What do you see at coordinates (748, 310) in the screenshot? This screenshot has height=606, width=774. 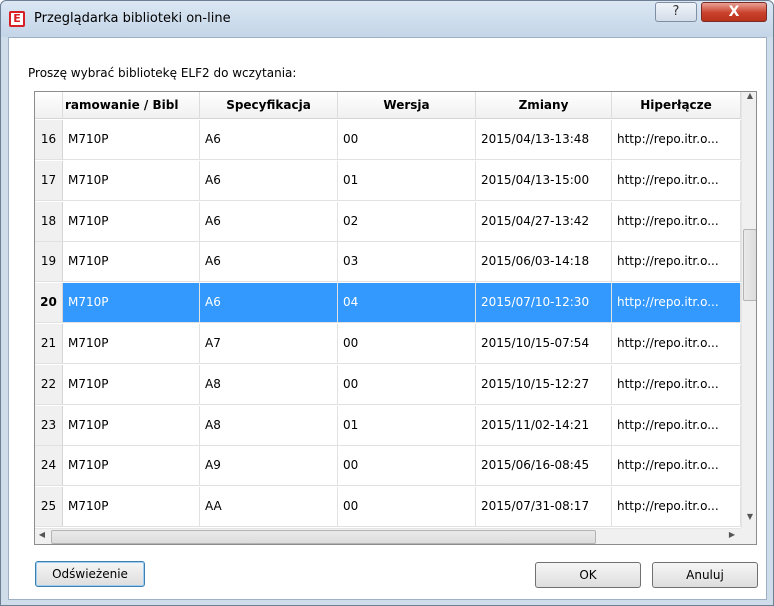 I see `vertical-scrollbar: ▲ ▼` at bounding box center [748, 310].